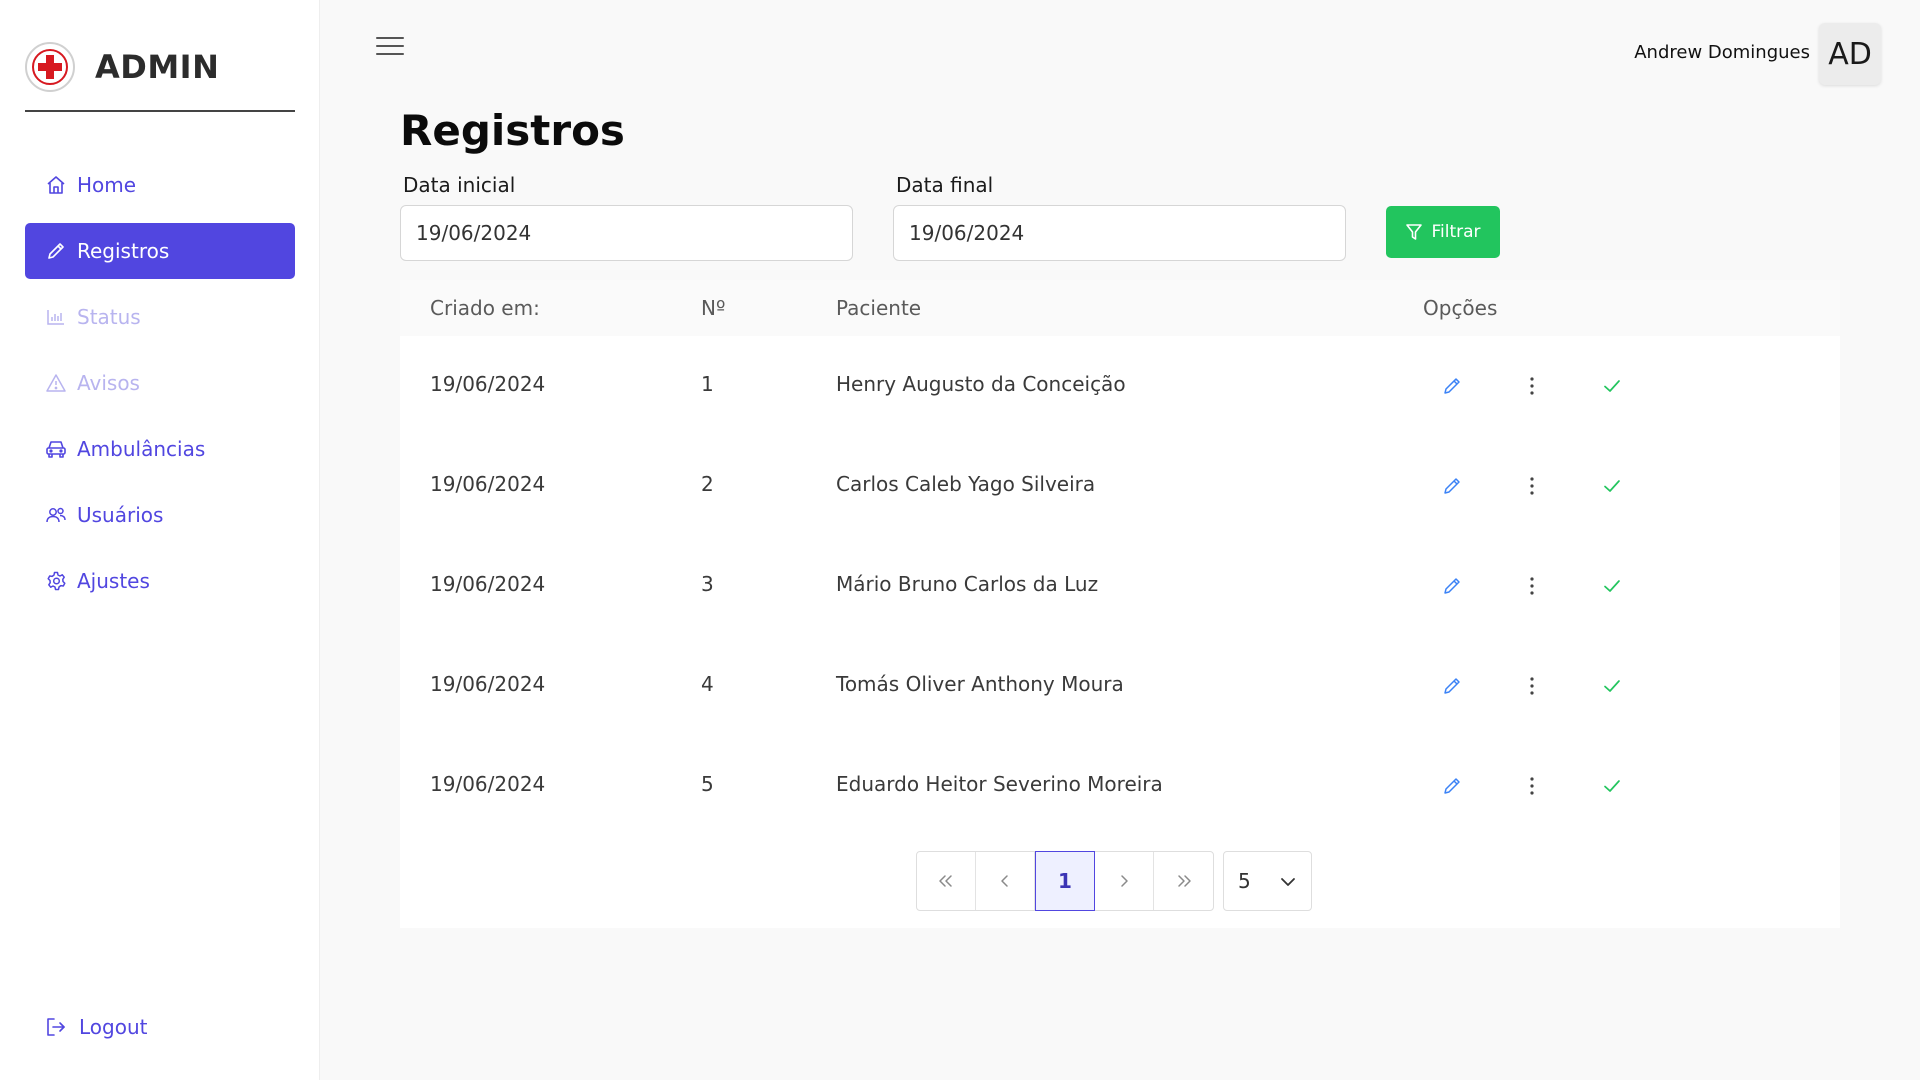 Image resolution: width=1920 pixels, height=1080 pixels. I want to click on users-icon, so click(56, 515).